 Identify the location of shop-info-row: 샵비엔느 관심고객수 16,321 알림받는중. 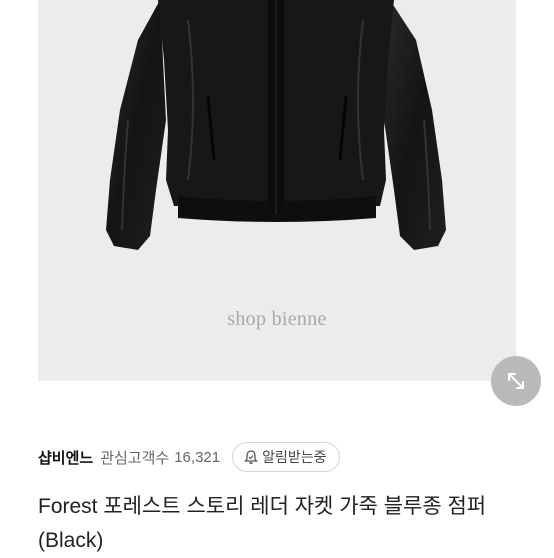
(296, 457).